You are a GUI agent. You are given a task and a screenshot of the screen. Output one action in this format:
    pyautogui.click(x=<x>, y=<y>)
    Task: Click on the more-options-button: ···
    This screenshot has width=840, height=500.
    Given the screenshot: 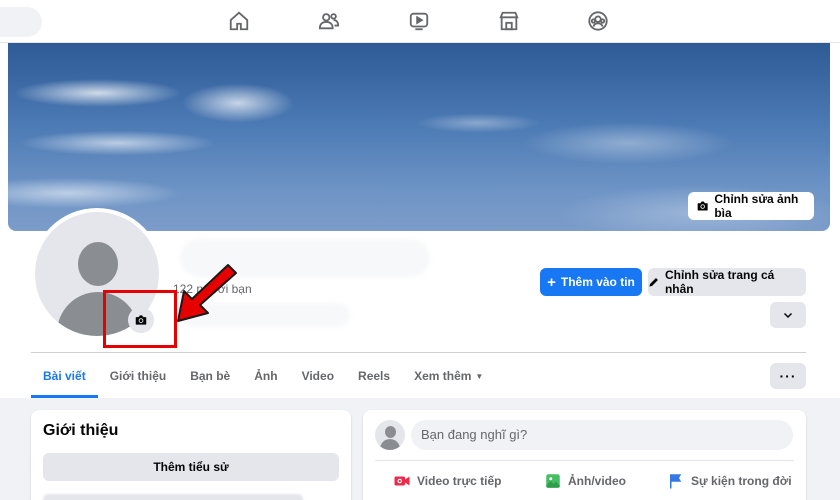 What is the action you would take?
    pyautogui.click(x=788, y=376)
    